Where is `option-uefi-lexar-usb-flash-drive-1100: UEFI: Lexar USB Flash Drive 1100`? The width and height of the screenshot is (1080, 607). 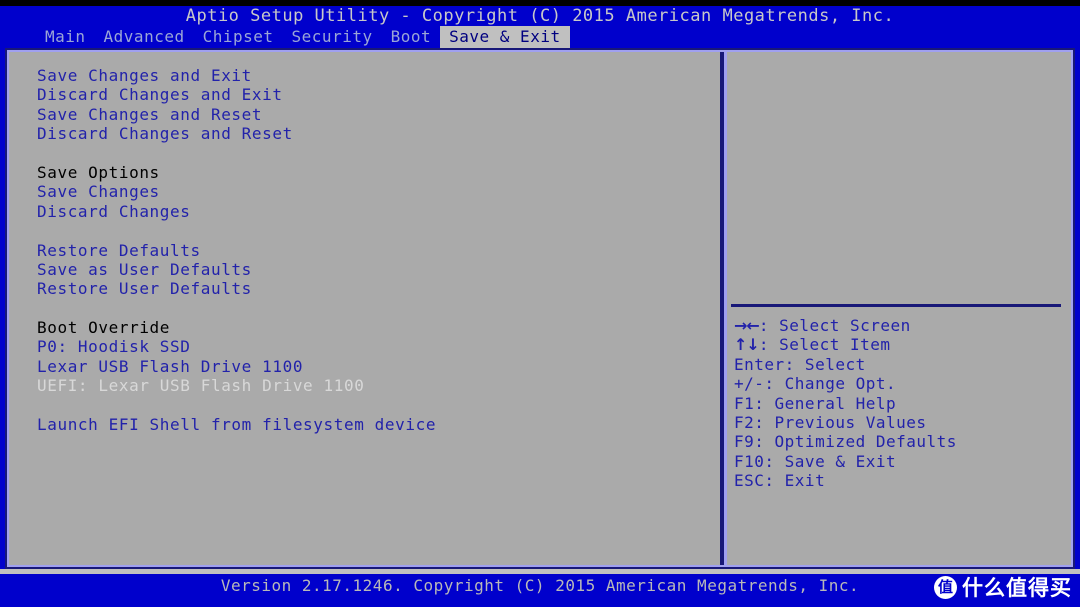 option-uefi-lexar-usb-flash-drive-1100: UEFI: Lexar USB Flash Drive 1100 is located at coordinates (377, 385).